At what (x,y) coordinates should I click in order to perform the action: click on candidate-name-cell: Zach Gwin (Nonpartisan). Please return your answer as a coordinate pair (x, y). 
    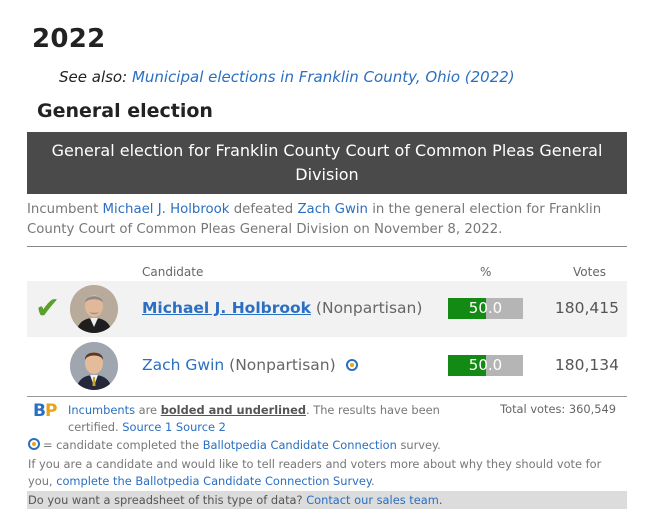
    Looking at the image, I should click on (250, 365).